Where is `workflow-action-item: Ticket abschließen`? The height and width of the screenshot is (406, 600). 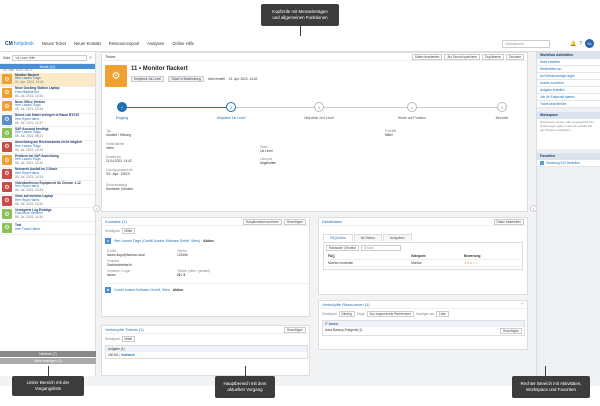
workflow-action-item: Ticket abschließen is located at coordinates (568, 104).